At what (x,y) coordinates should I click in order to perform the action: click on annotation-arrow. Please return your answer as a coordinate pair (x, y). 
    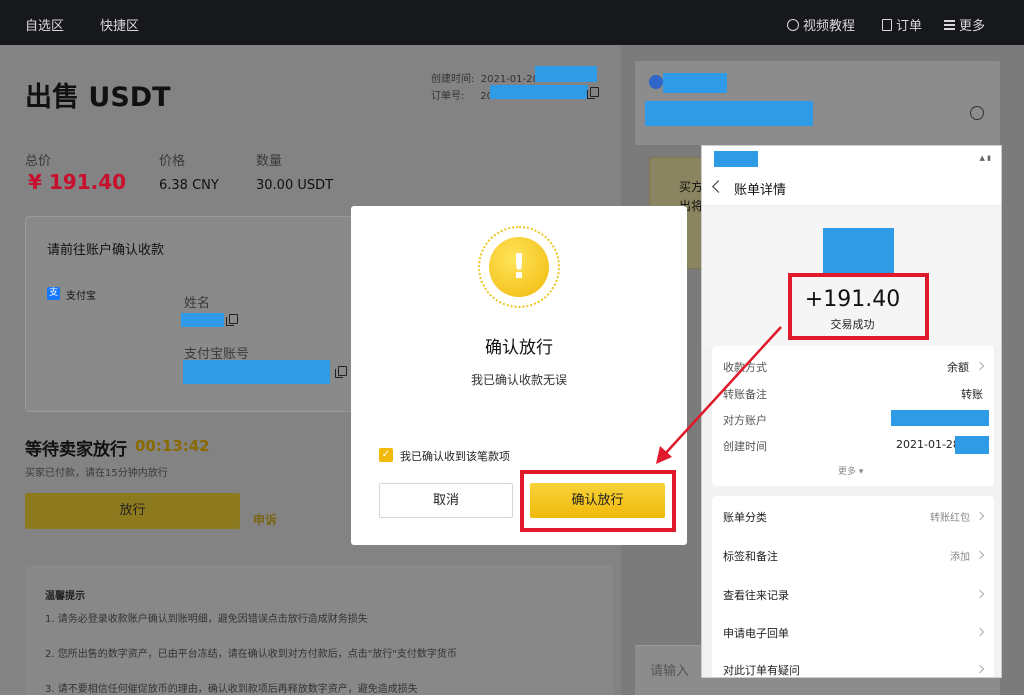
    Looking at the image, I should click on (719, 395).